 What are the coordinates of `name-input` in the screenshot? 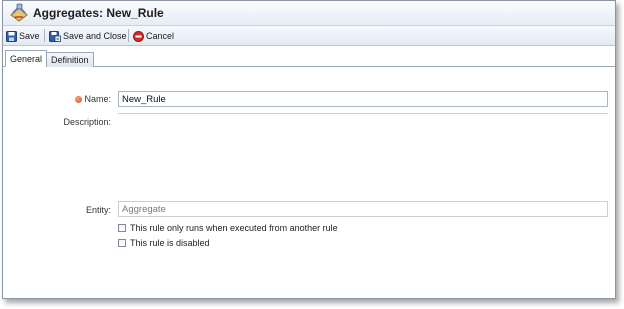 It's located at (363, 99).